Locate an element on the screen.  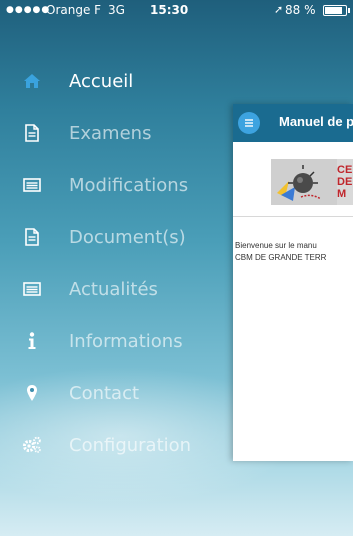
menu-item-informations: Informations is located at coordinates (116, 341).